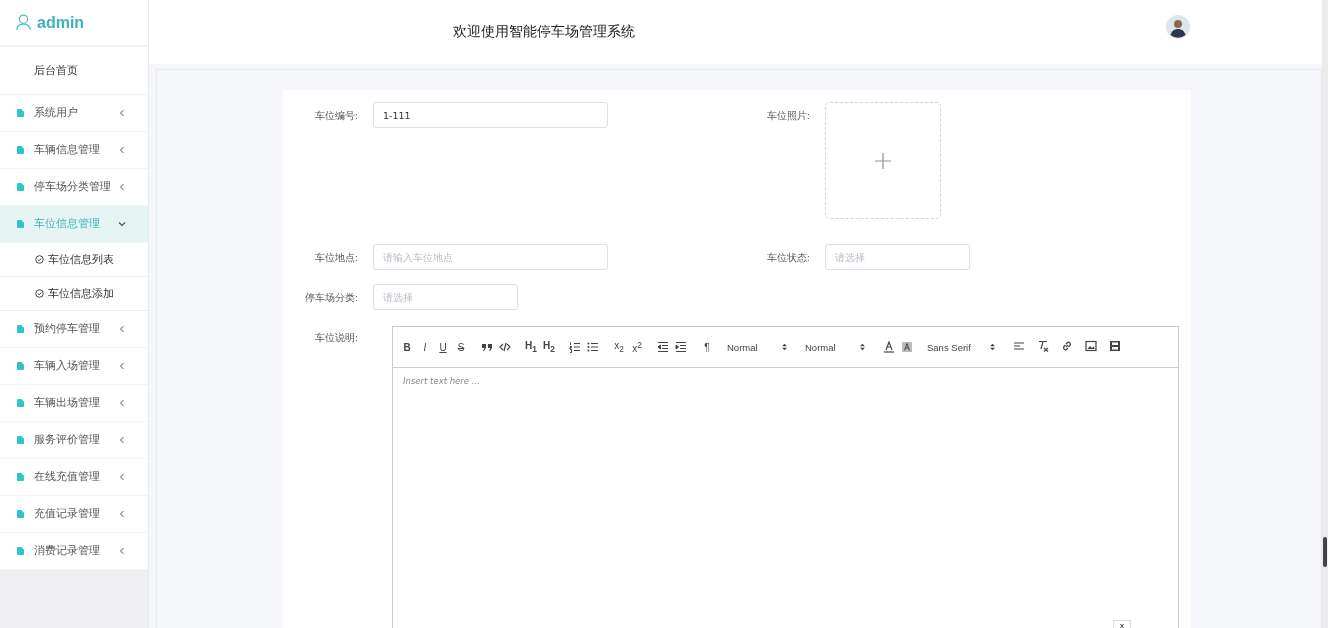  What do you see at coordinates (544, 32) in the screenshot?
I see `page-title: 欢迎使用智能停车场管理系统` at bounding box center [544, 32].